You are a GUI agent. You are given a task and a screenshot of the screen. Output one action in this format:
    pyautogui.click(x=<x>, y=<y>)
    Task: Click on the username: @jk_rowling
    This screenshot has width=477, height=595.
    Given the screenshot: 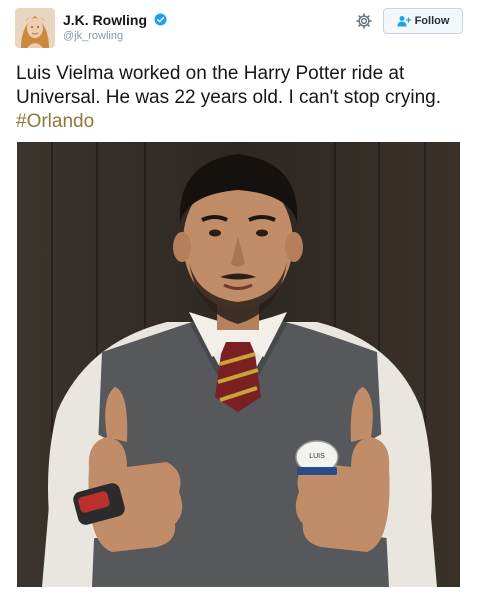 What is the action you would take?
    pyautogui.click(x=93, y=36)
    